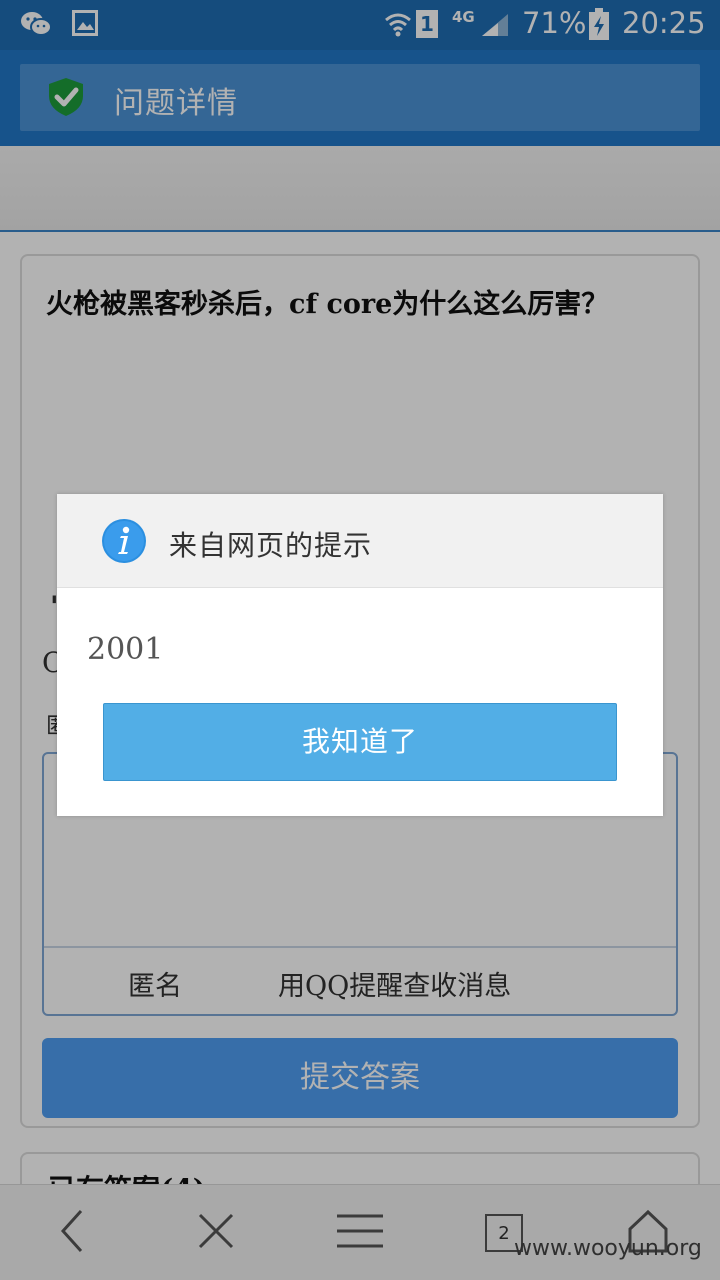  Describe the element at coordinates (360, 742) in the screenshot. I see `dialog-ok-button: 我知道了` at that location.